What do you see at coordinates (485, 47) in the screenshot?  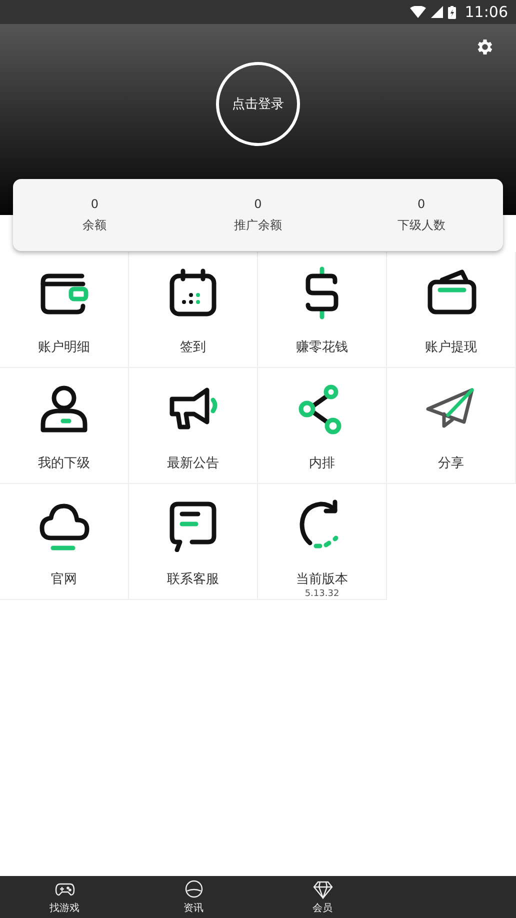 I see `settings-icon` at bounding box center [485, 47].